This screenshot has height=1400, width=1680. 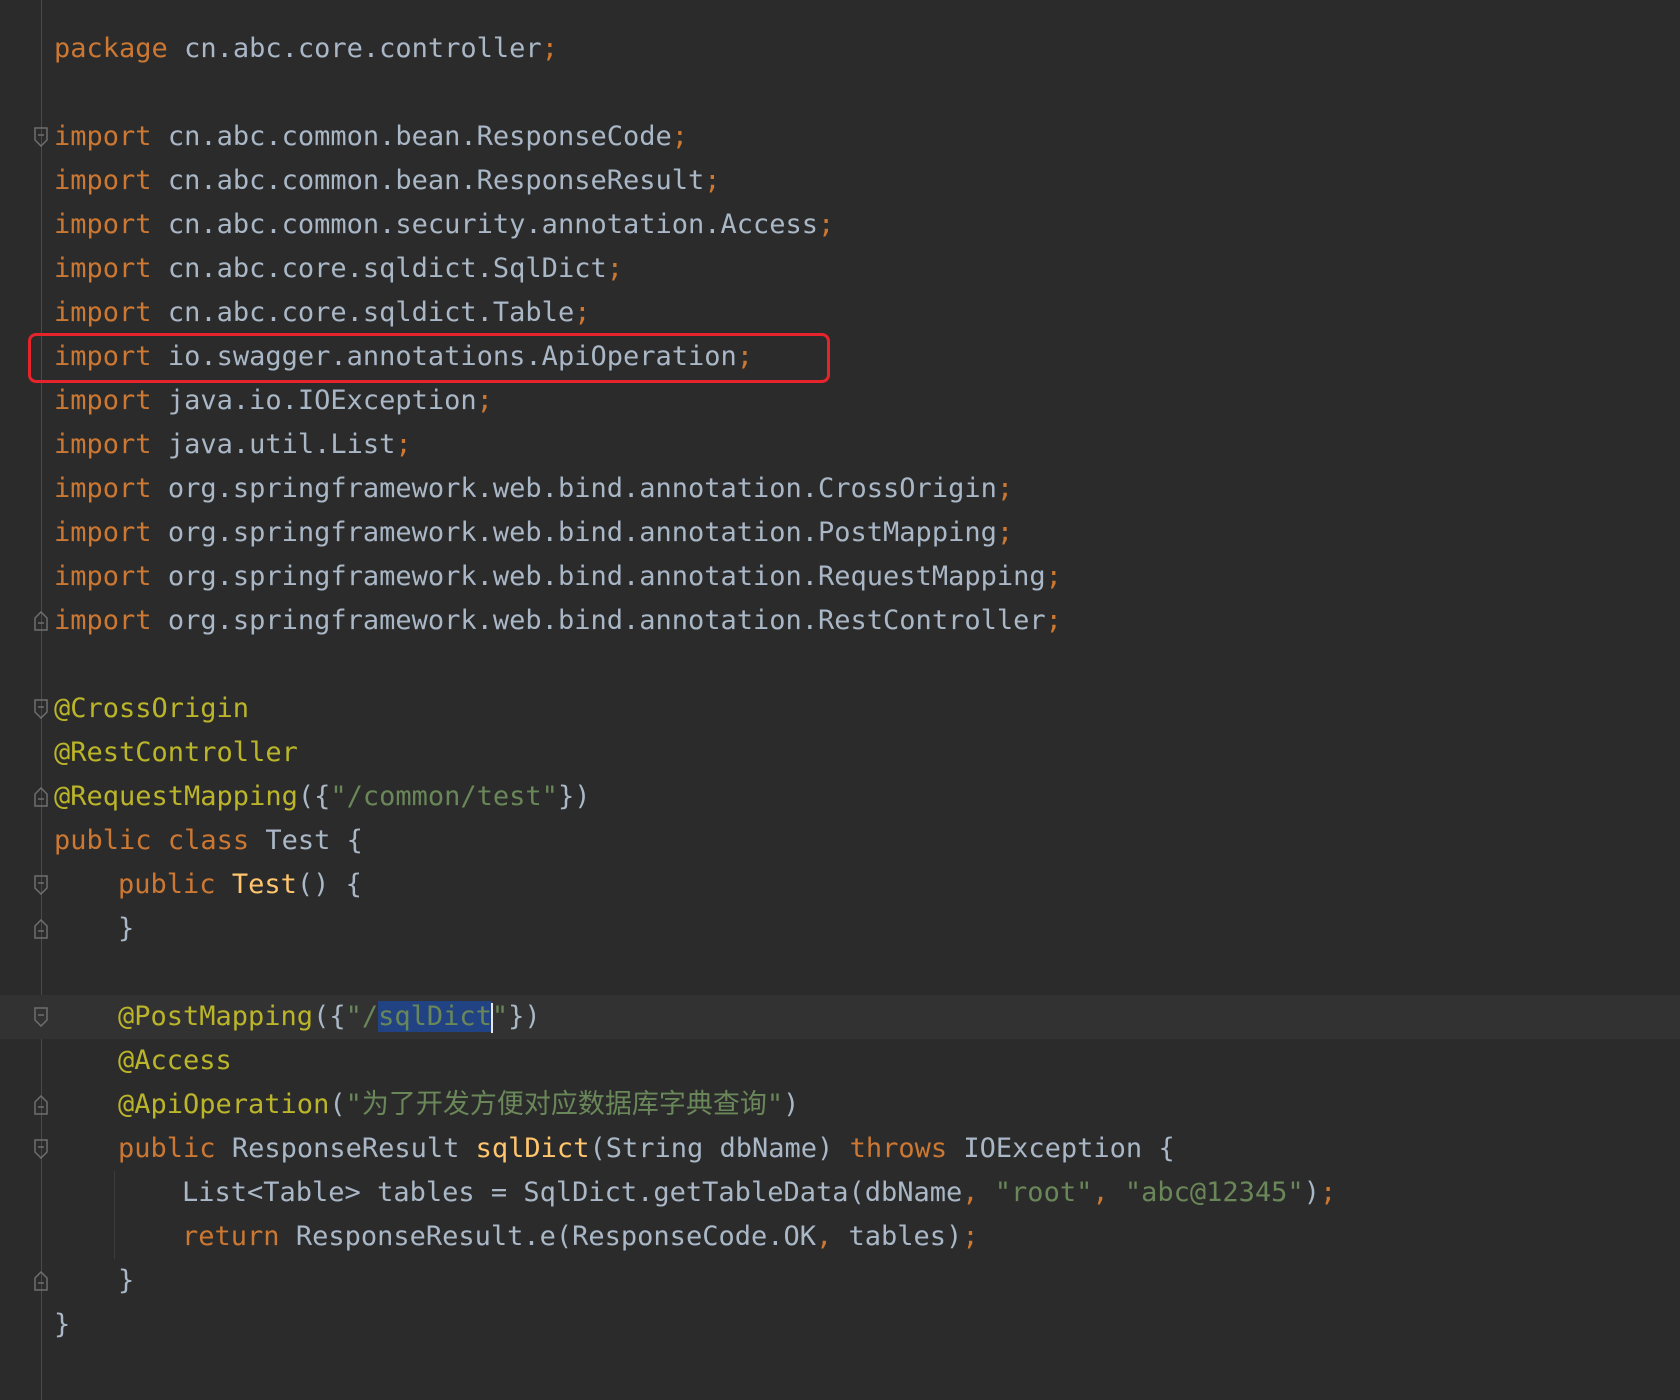 I want to click on import-path: cn.abc.common.bean.ResponseCode, so click(x=419, y=136).